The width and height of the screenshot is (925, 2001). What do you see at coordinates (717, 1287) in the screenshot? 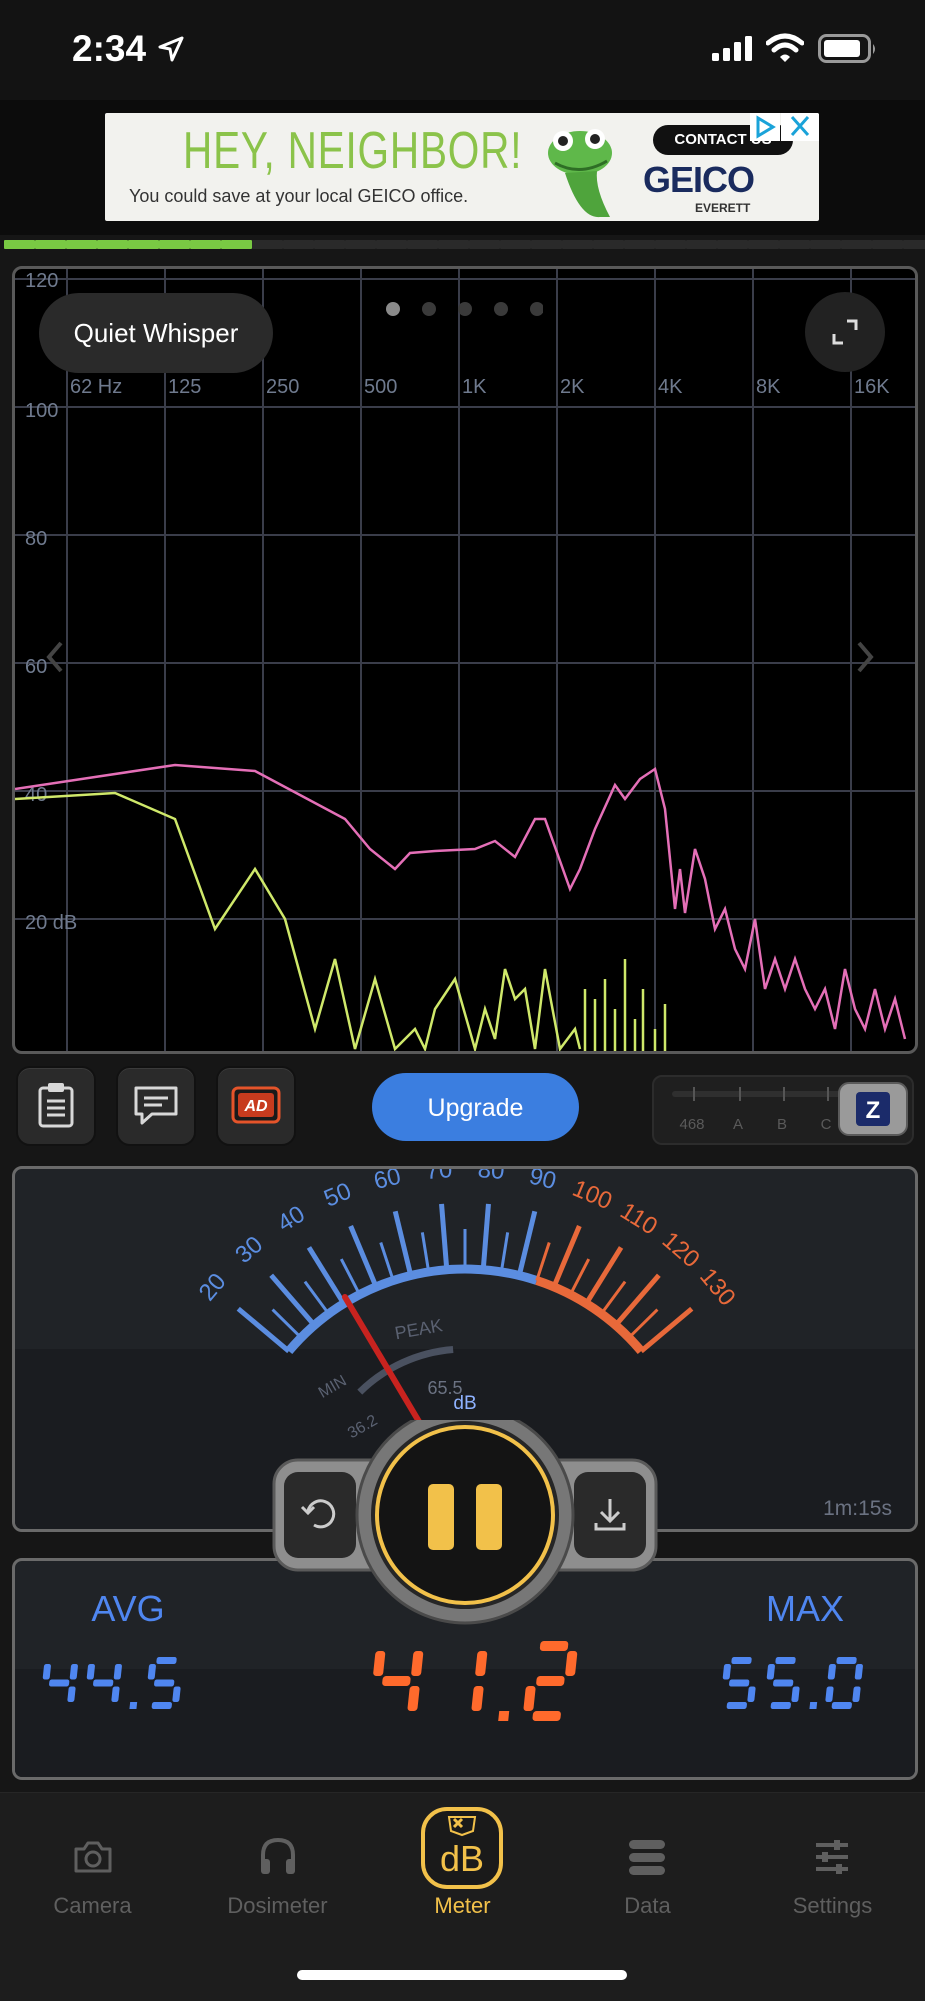
I see `scale-label: 130` at bounding box center [717, 1287].